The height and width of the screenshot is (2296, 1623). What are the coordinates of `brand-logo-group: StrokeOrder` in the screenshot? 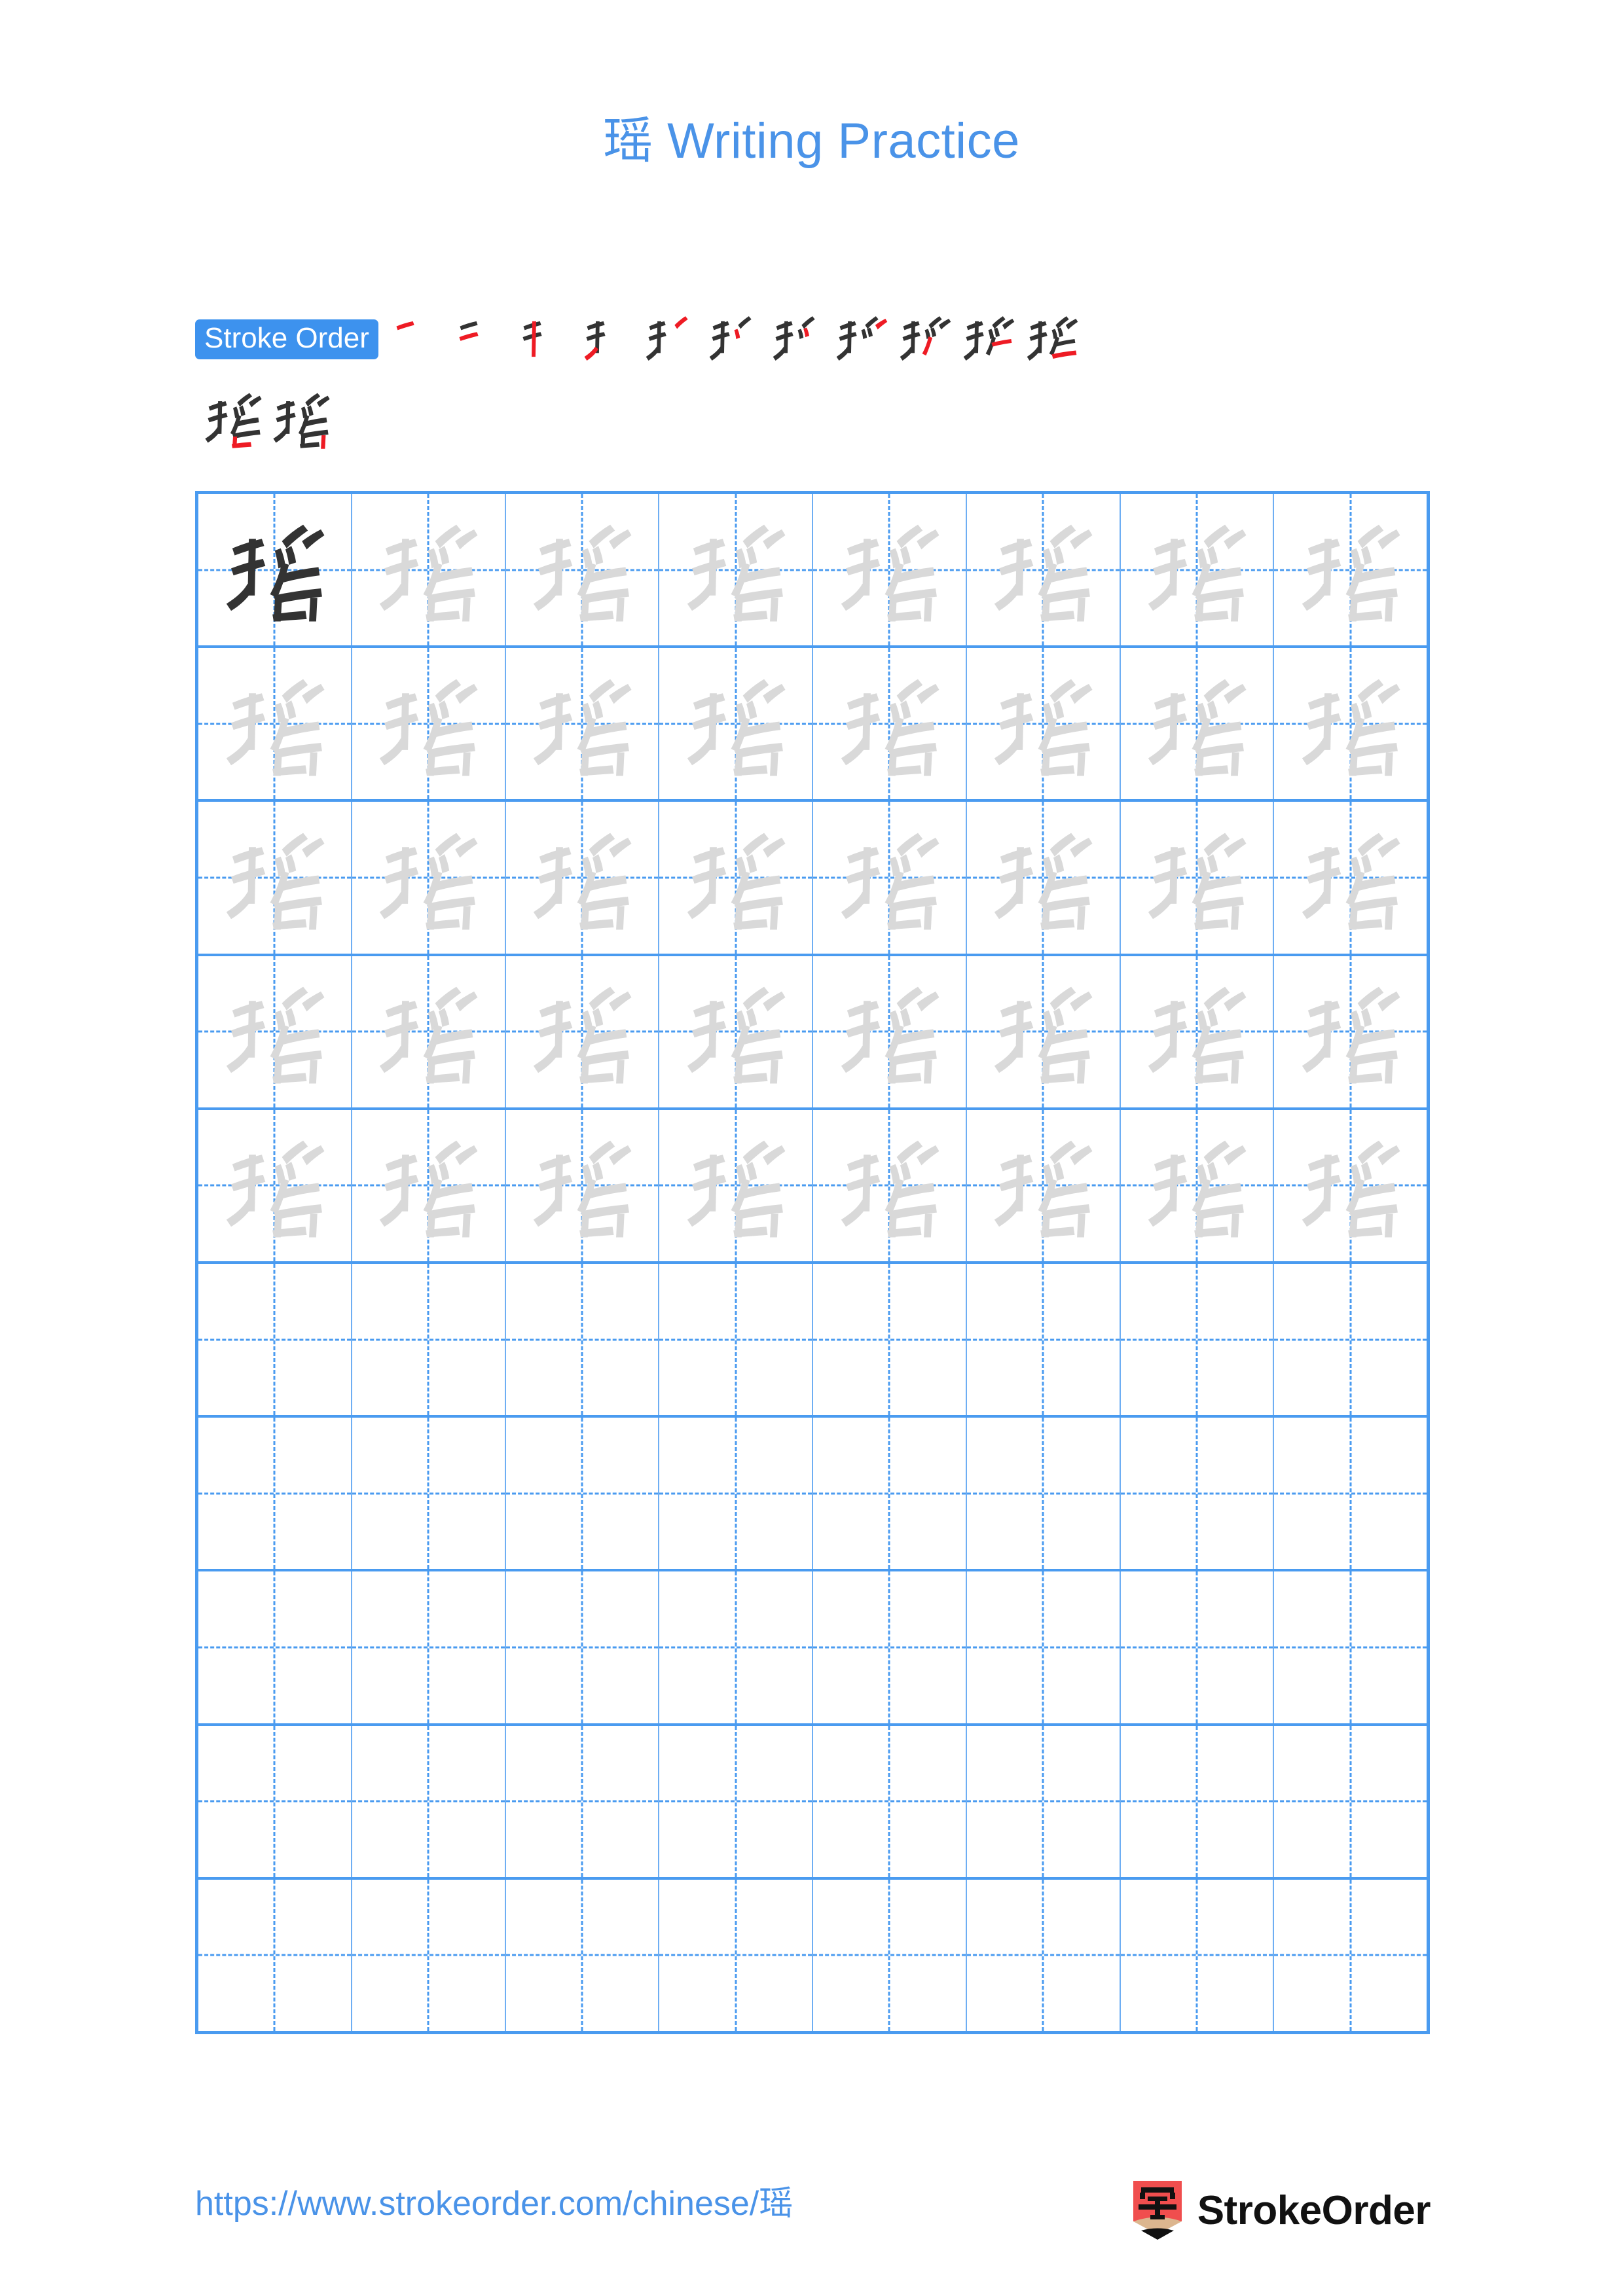 It's located at (1281, 2210).